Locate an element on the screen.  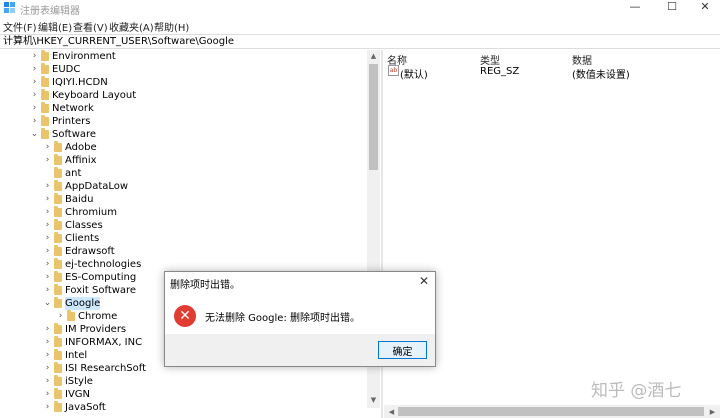
tree-item-label: Adobe is located at coordinates (81, 147).